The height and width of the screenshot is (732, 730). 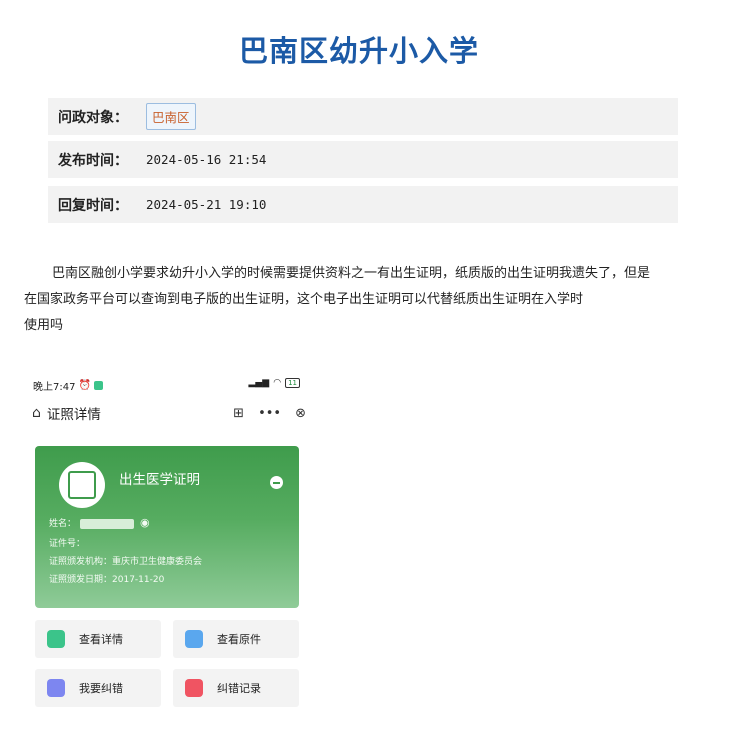 I want to click on view-original-button: 查看原件, so click(x=236, y=639).